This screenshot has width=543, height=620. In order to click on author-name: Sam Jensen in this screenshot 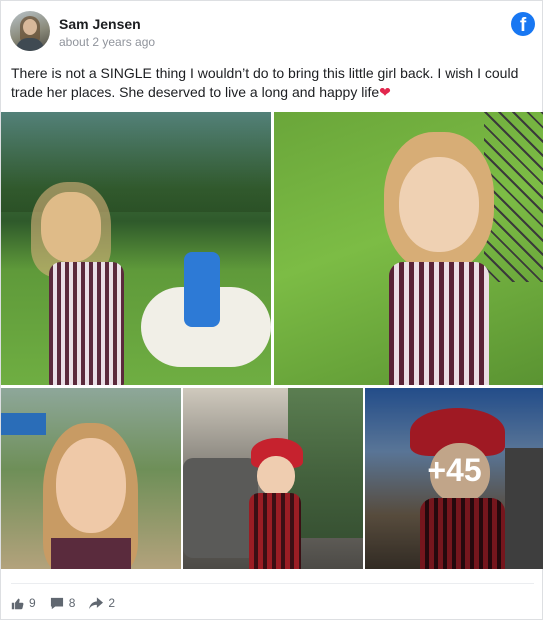, I will do `click(100, 24)`.